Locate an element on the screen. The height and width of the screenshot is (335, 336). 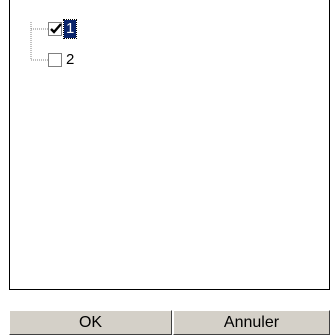
tree-item-1: 1 is located at coordinates (63, 29).